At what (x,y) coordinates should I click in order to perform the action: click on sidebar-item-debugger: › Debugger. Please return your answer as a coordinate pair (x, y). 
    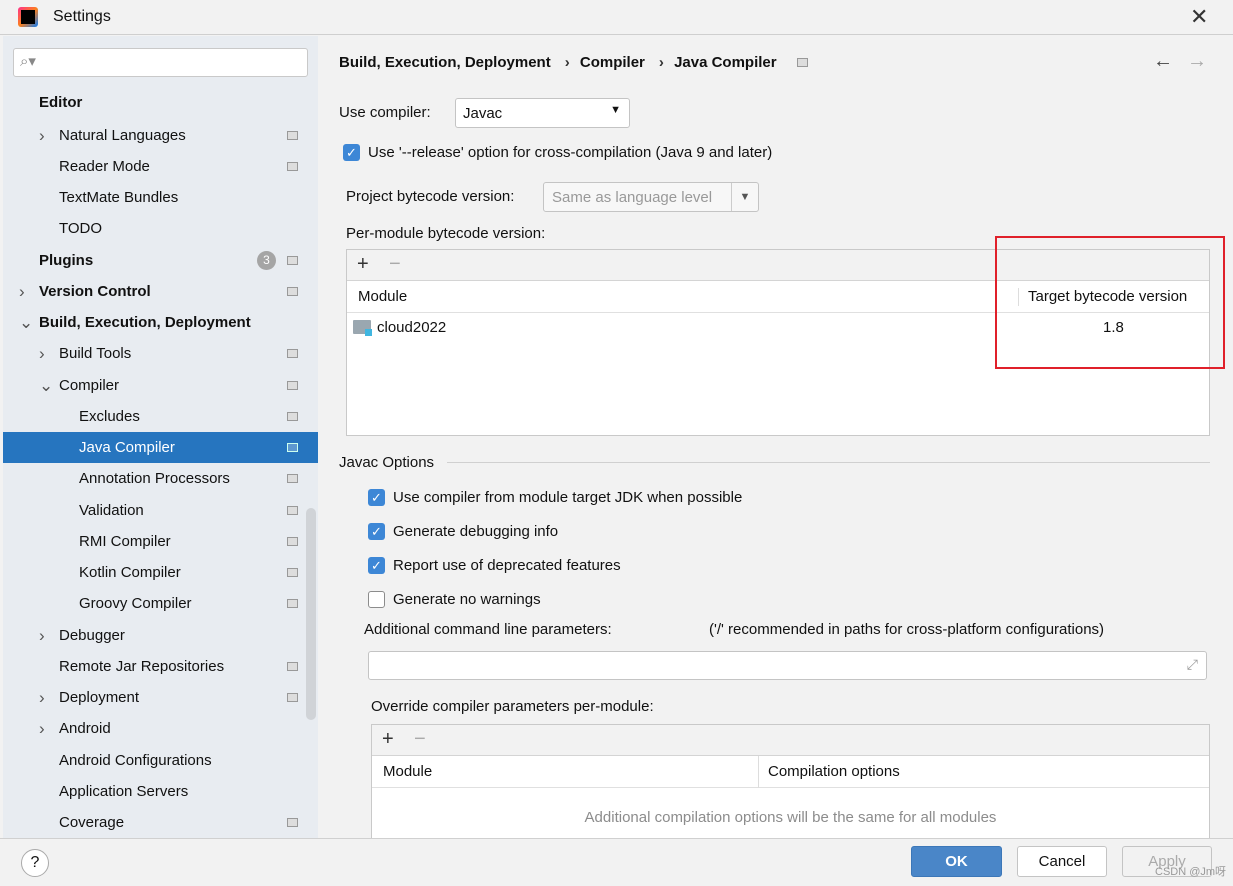
    Looking at the image, I should click on (160, 635).